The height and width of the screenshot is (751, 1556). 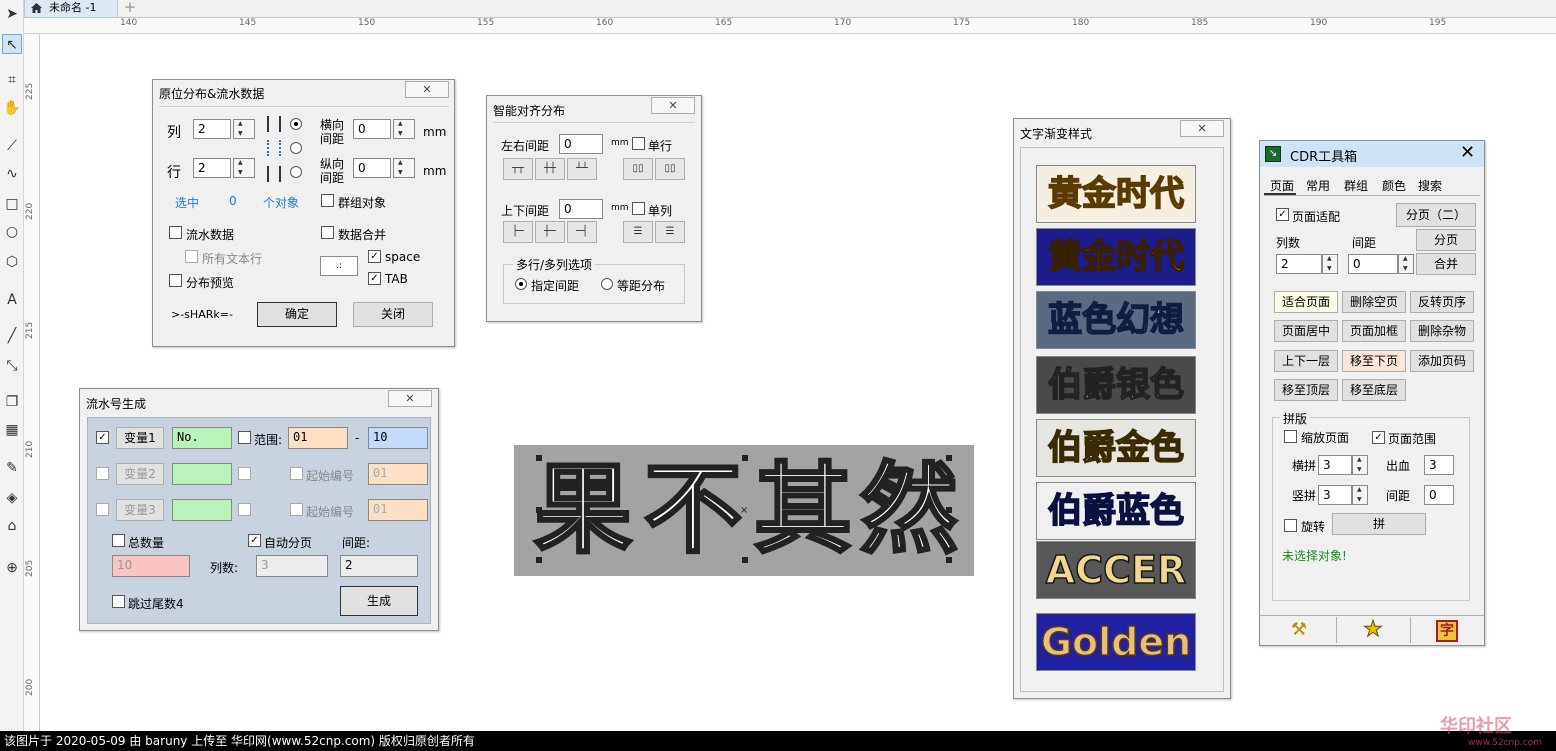 I want to click on align-middle-radio, so click(x=296, y=148).